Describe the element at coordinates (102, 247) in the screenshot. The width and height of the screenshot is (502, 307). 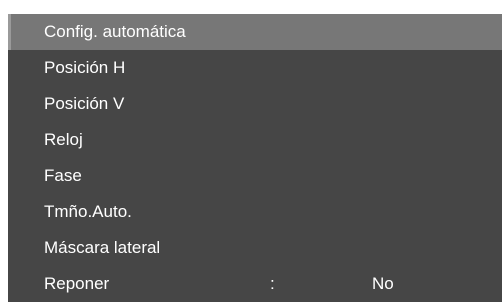
I see `menu-item-label: Máscara lateral` at that location.